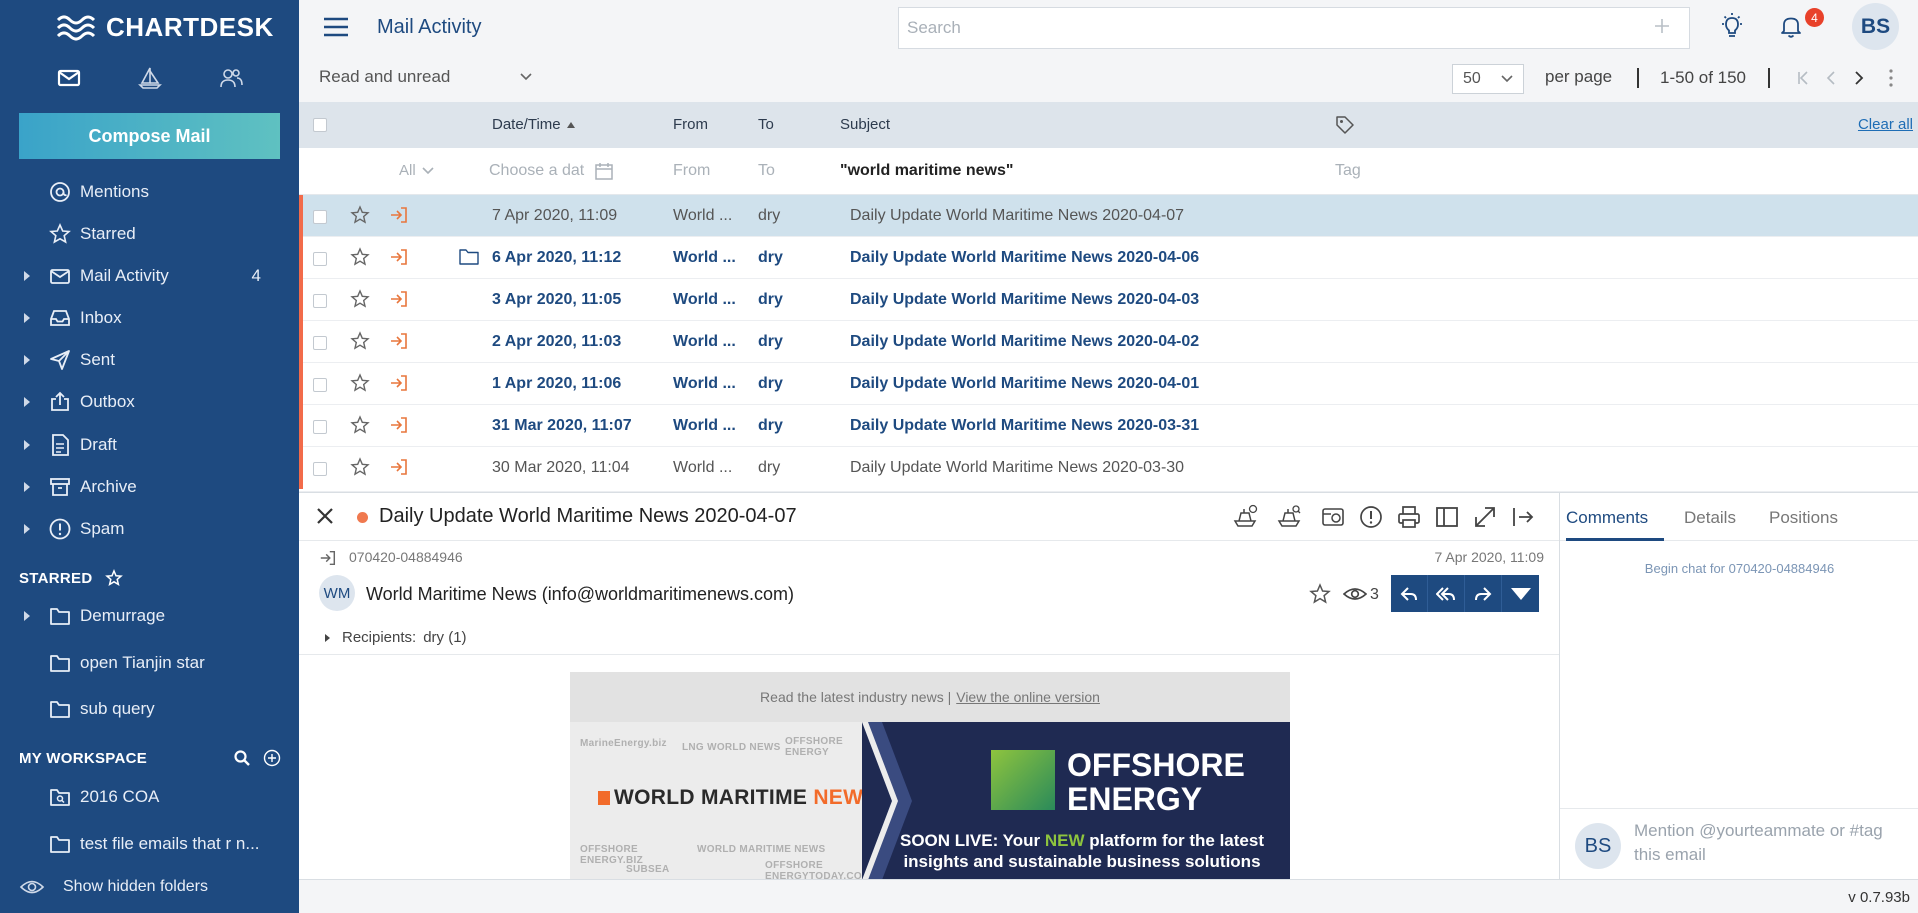  Describe the element at coordinates (604, 171) in the screenshot. I see `calendar-icon` at that location.